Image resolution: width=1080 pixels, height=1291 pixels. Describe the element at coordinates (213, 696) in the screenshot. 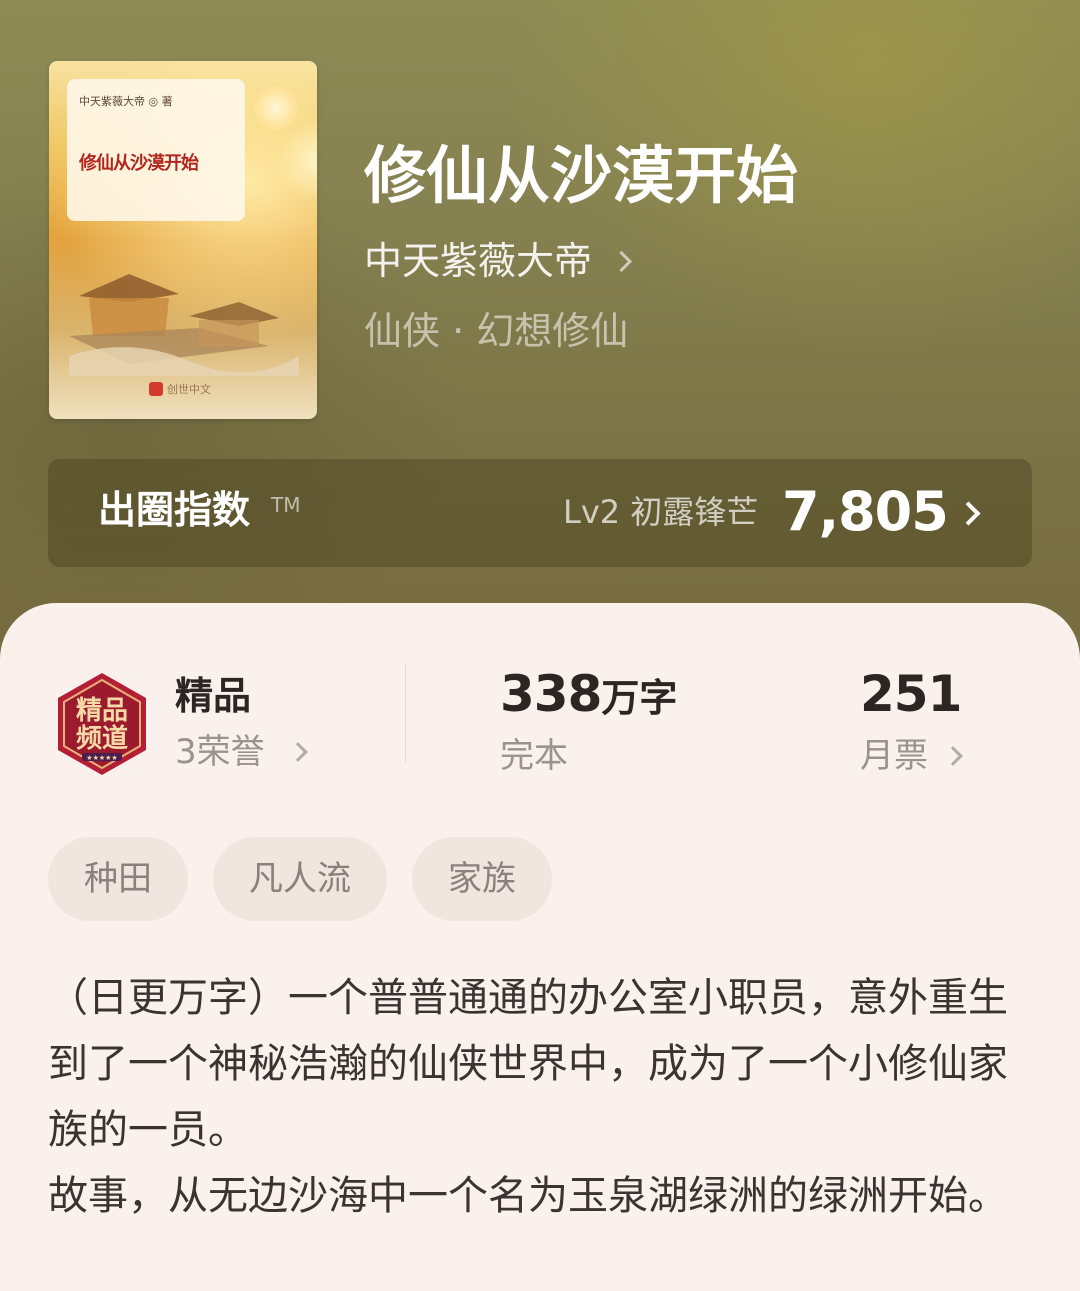

I see `honor-title: 精品` at that location.